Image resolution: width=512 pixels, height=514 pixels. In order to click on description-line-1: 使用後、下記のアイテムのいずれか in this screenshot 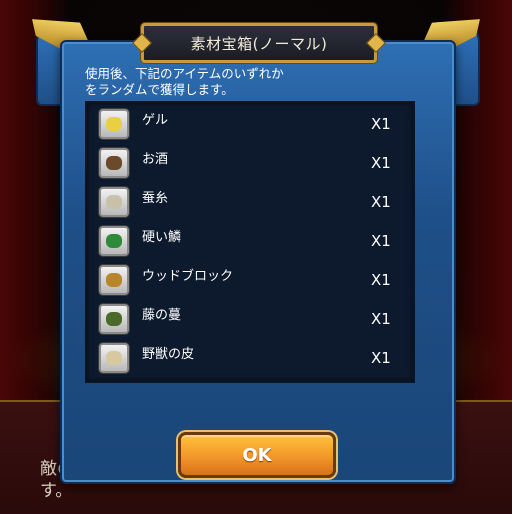, I will do `click(184, 73)`.